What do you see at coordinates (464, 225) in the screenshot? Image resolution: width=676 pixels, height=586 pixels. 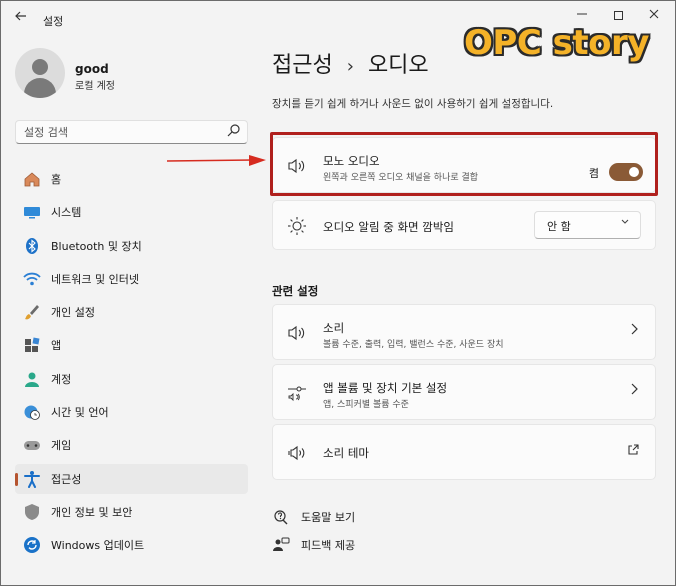 I see `flash-screen-card: 오디오 알림 중 화면 깜박임 안 함` at bounding box center [464, 225].